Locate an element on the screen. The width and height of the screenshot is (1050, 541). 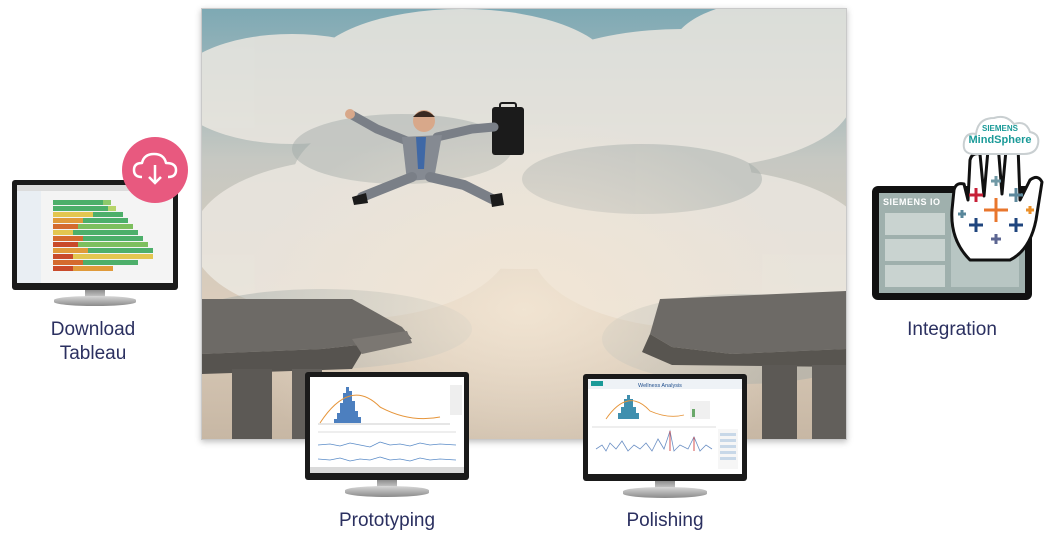
cloud-brand: SIEMENS is located at coordinates (999, 128).